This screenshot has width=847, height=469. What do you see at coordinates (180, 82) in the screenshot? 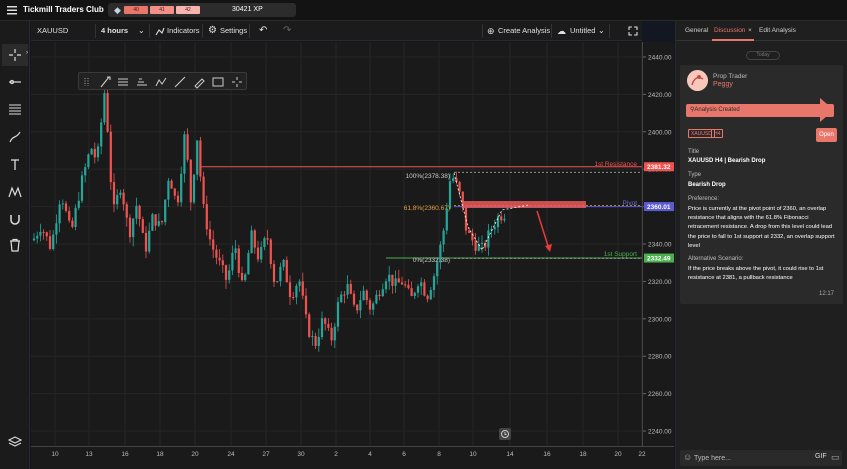
I see `ray-icon` at bounding box center [180, 82].